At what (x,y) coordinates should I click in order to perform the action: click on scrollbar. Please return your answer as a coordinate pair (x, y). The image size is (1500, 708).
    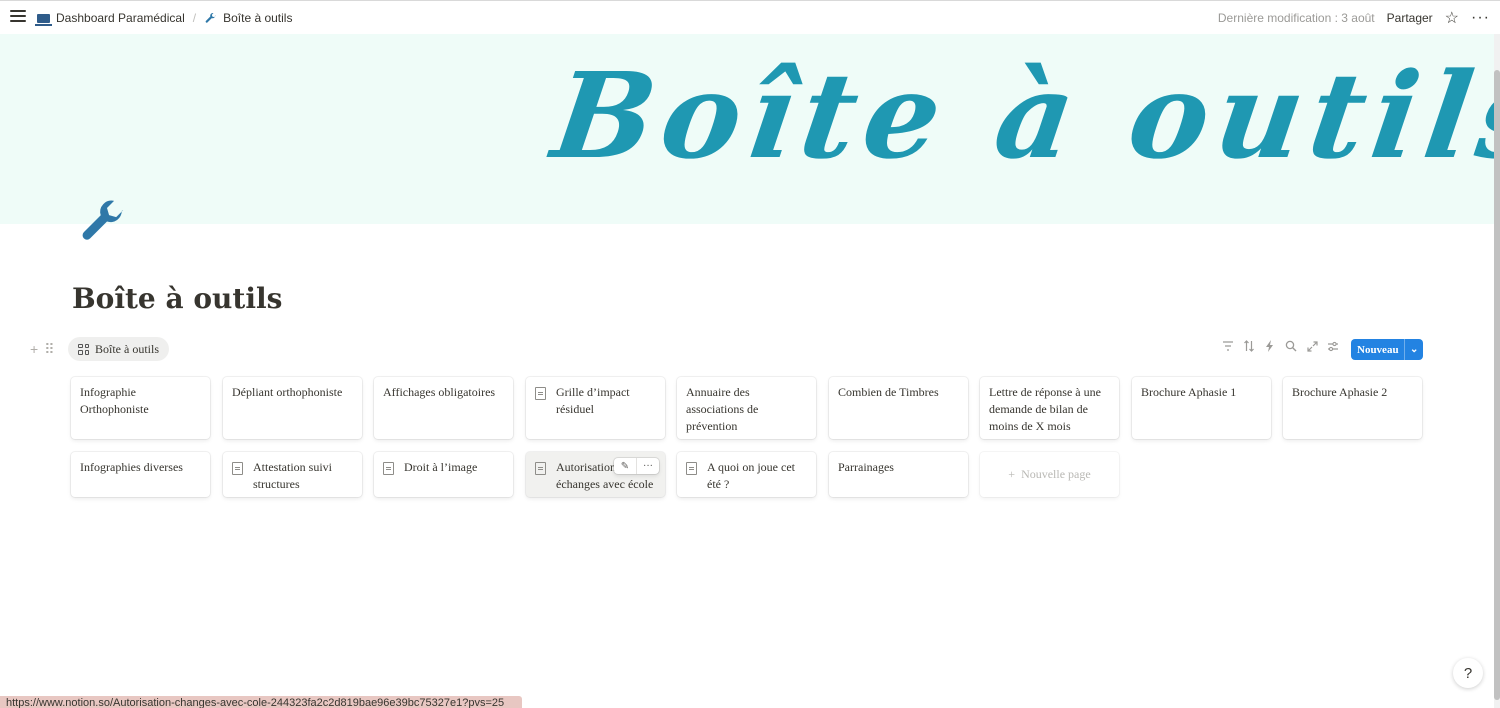
    Looking at the image, I should click on (1497, 371).